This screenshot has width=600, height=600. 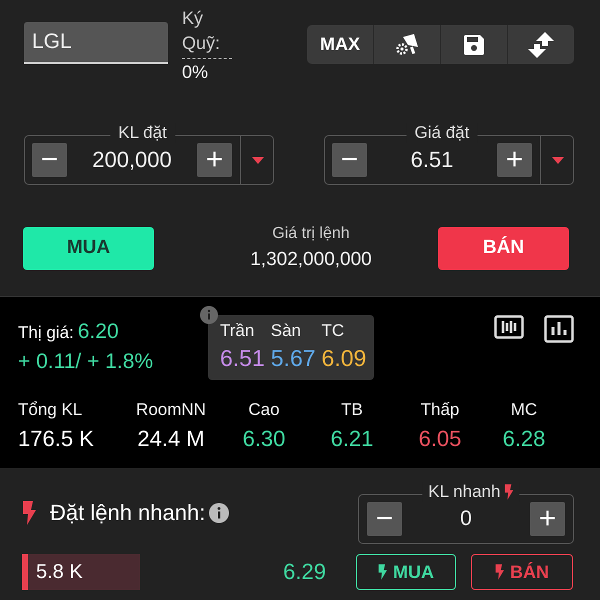 What do you see at coordinates (59, 572) in the screenshot?
I see `volume-value: 5.8 K` at bounding box center [59, 572].